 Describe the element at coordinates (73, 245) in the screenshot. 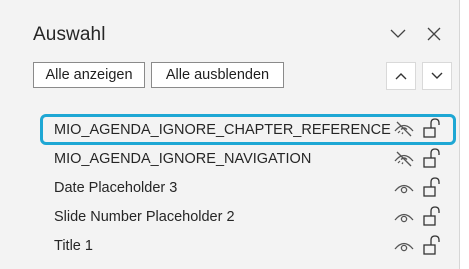

I see `object-name: Title 1` at that location.